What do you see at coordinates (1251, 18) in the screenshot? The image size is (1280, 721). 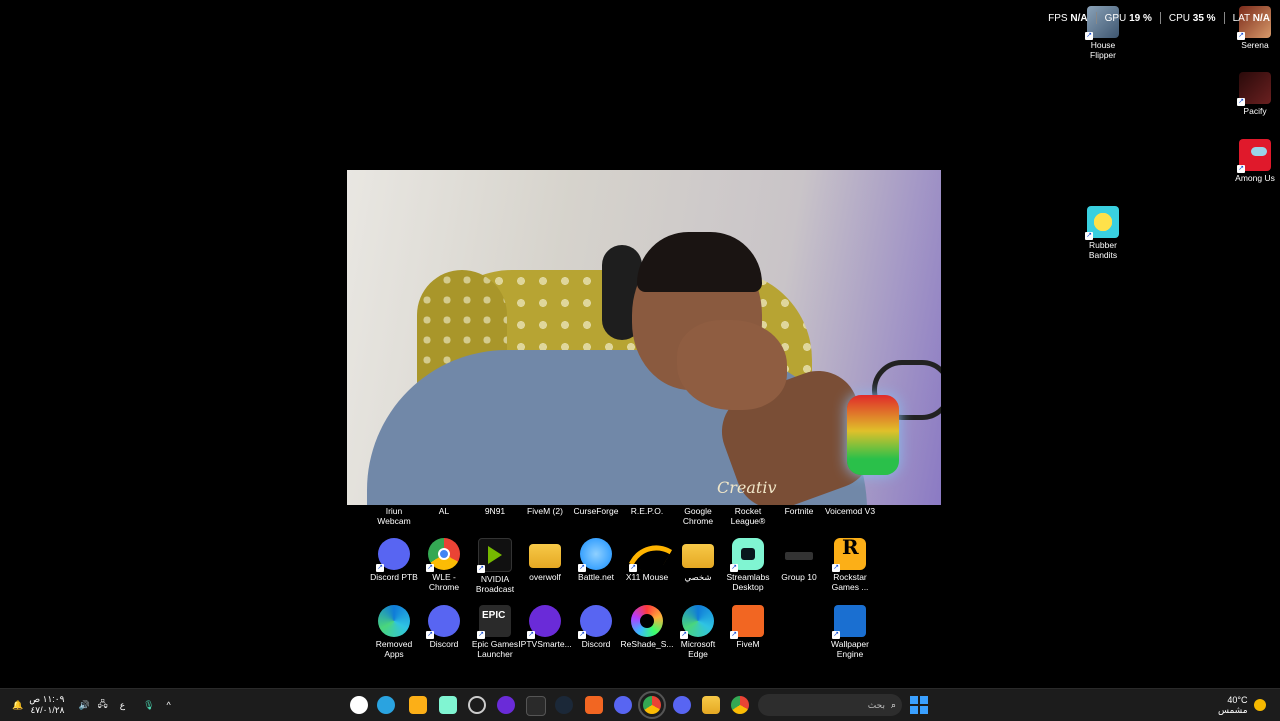 I see `lat-readout: LAT N/A` at bounding box center [1251, 18].